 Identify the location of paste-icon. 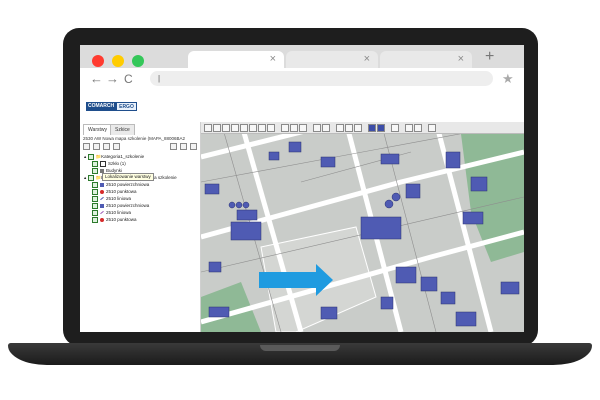
(294, 127).